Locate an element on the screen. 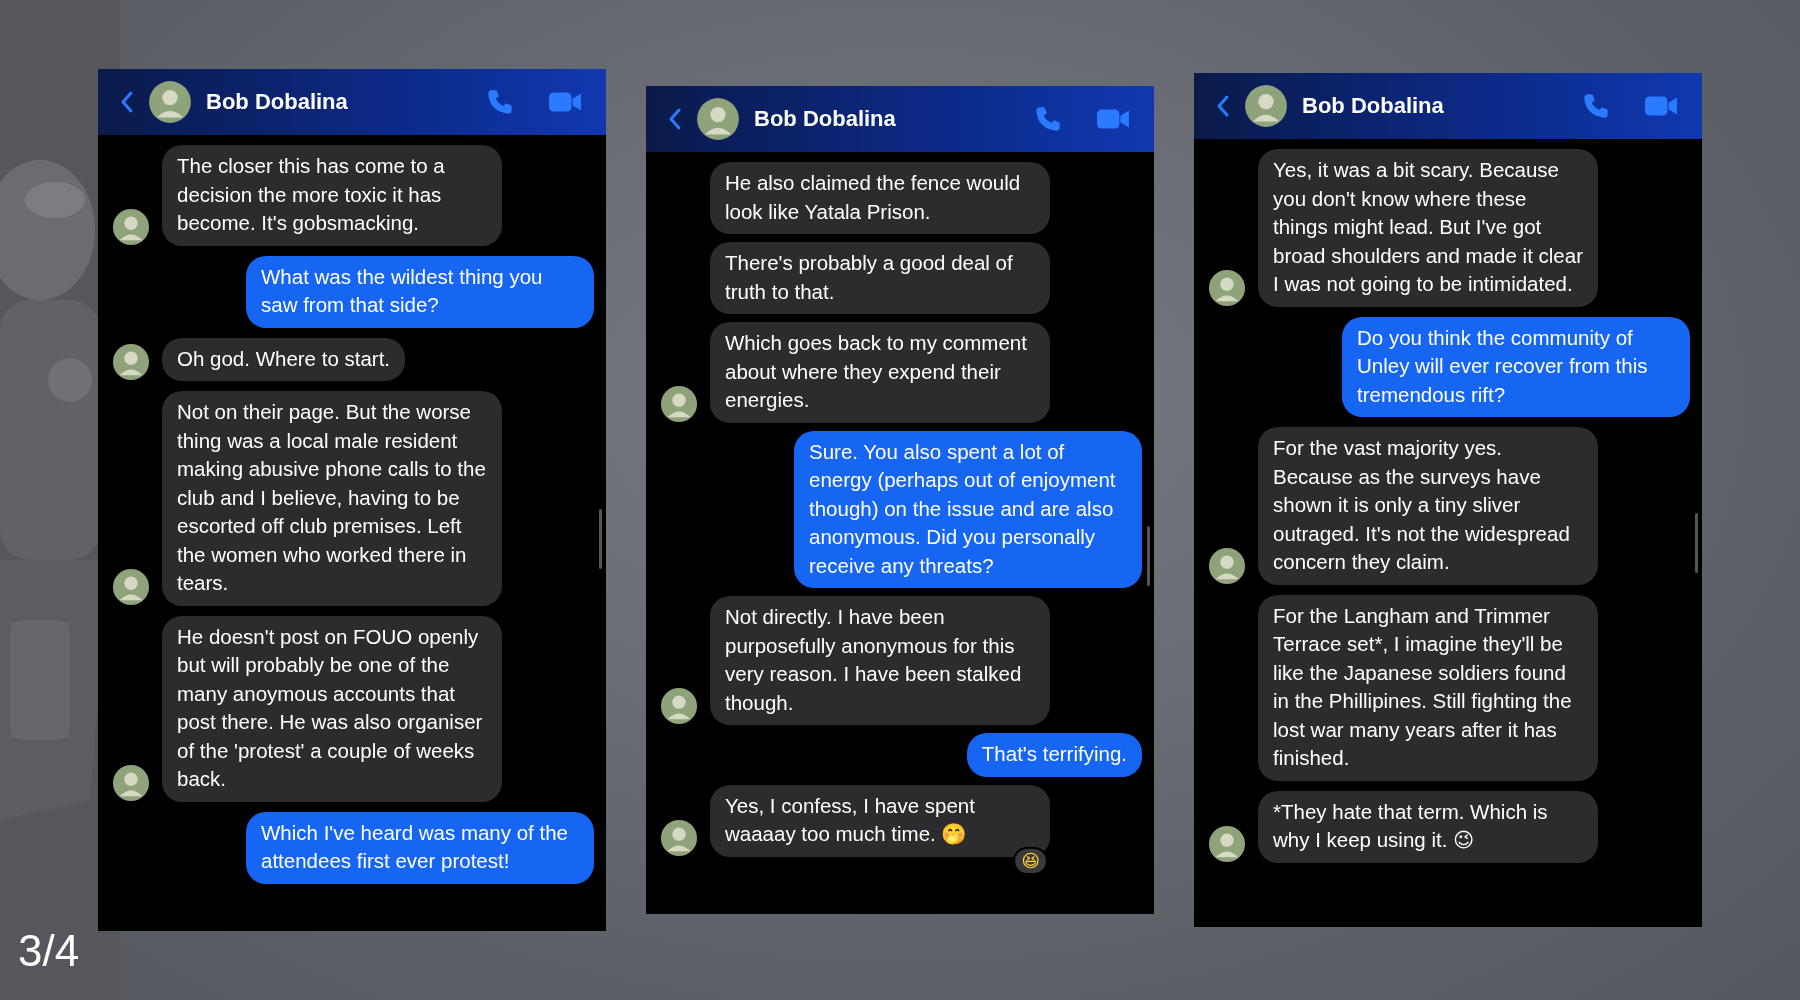 This screenshot has height=1000, width=1800. message-bubble: He also claimed the fence would look like Yatala Prison. is located at coordinates (880, 198).